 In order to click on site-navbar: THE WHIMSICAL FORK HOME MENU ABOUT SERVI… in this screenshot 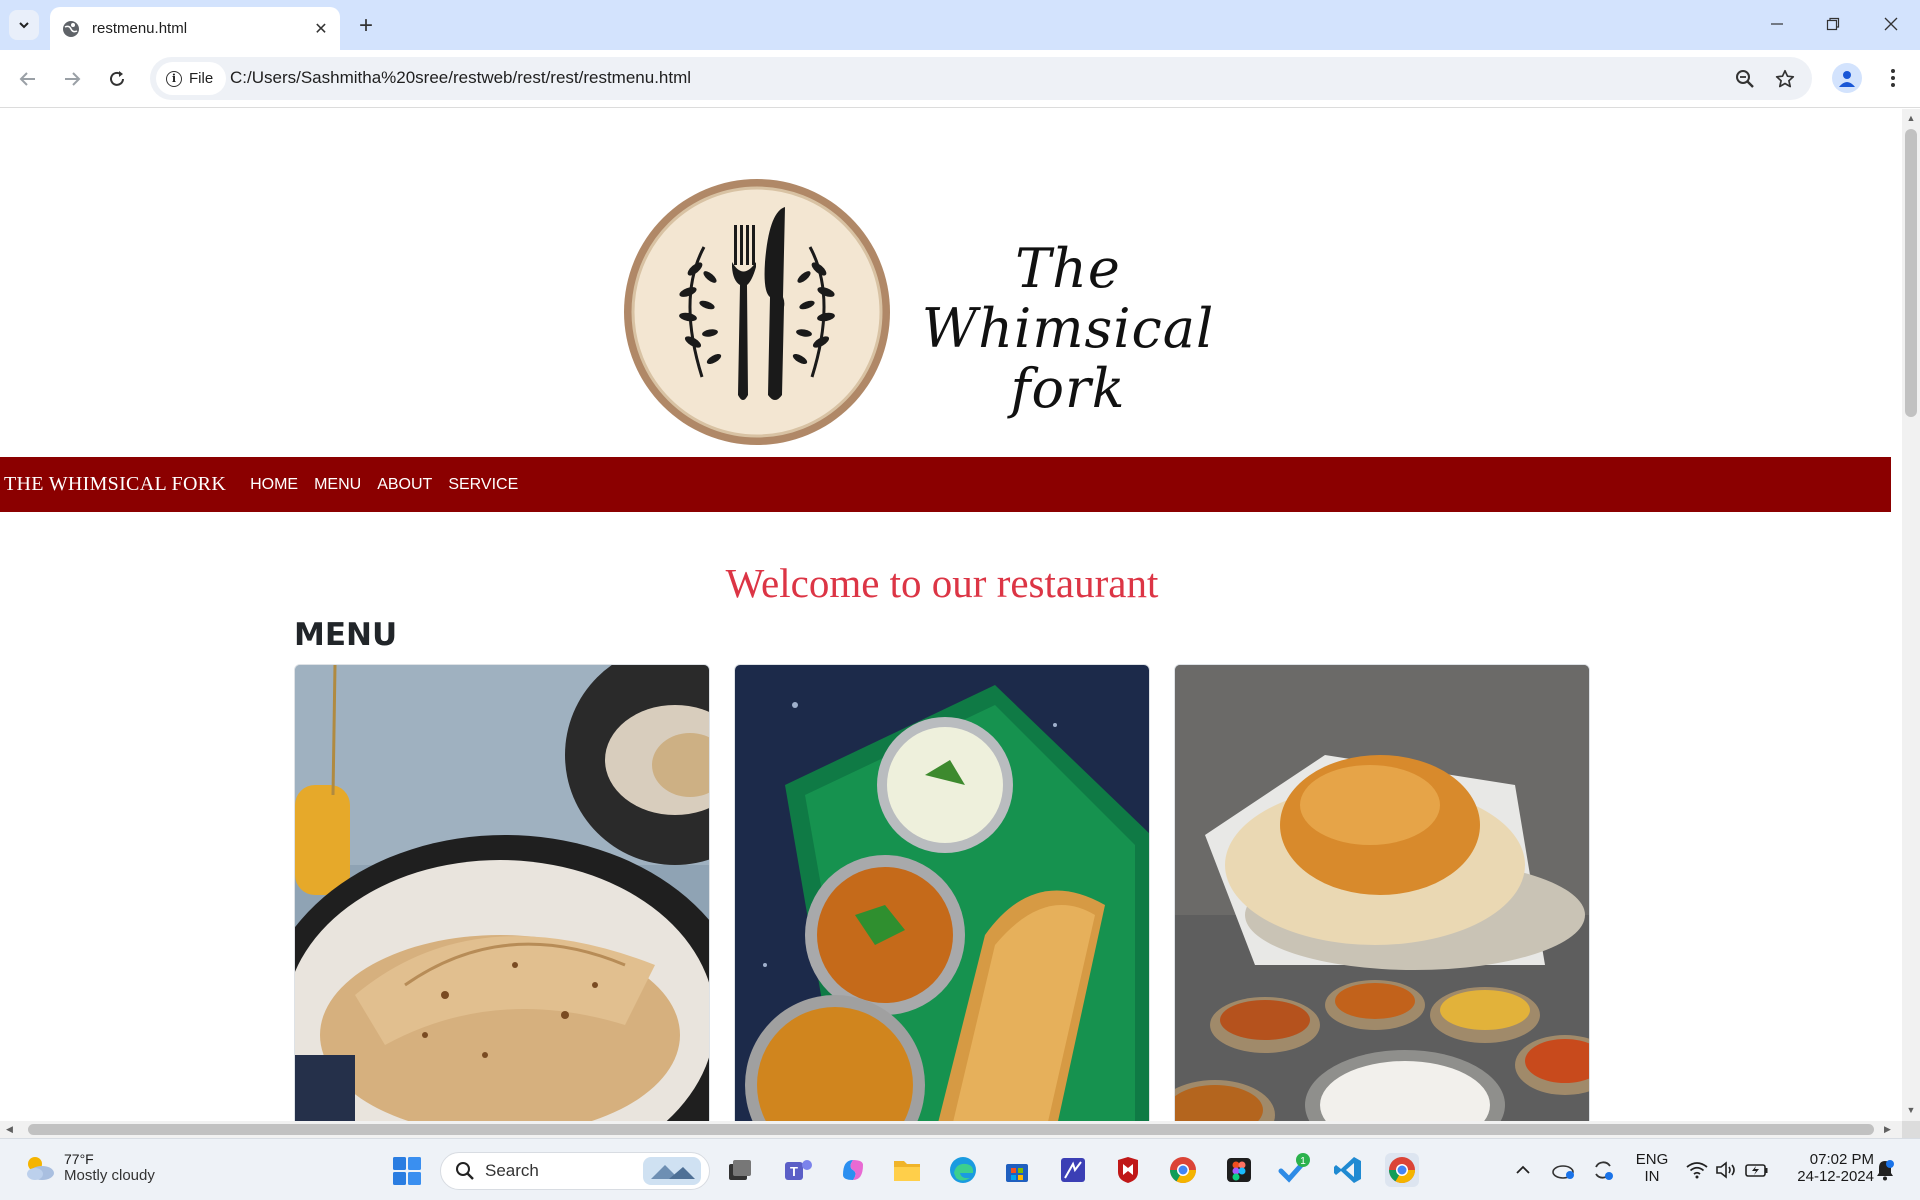, I will do `click(945, 484)`.